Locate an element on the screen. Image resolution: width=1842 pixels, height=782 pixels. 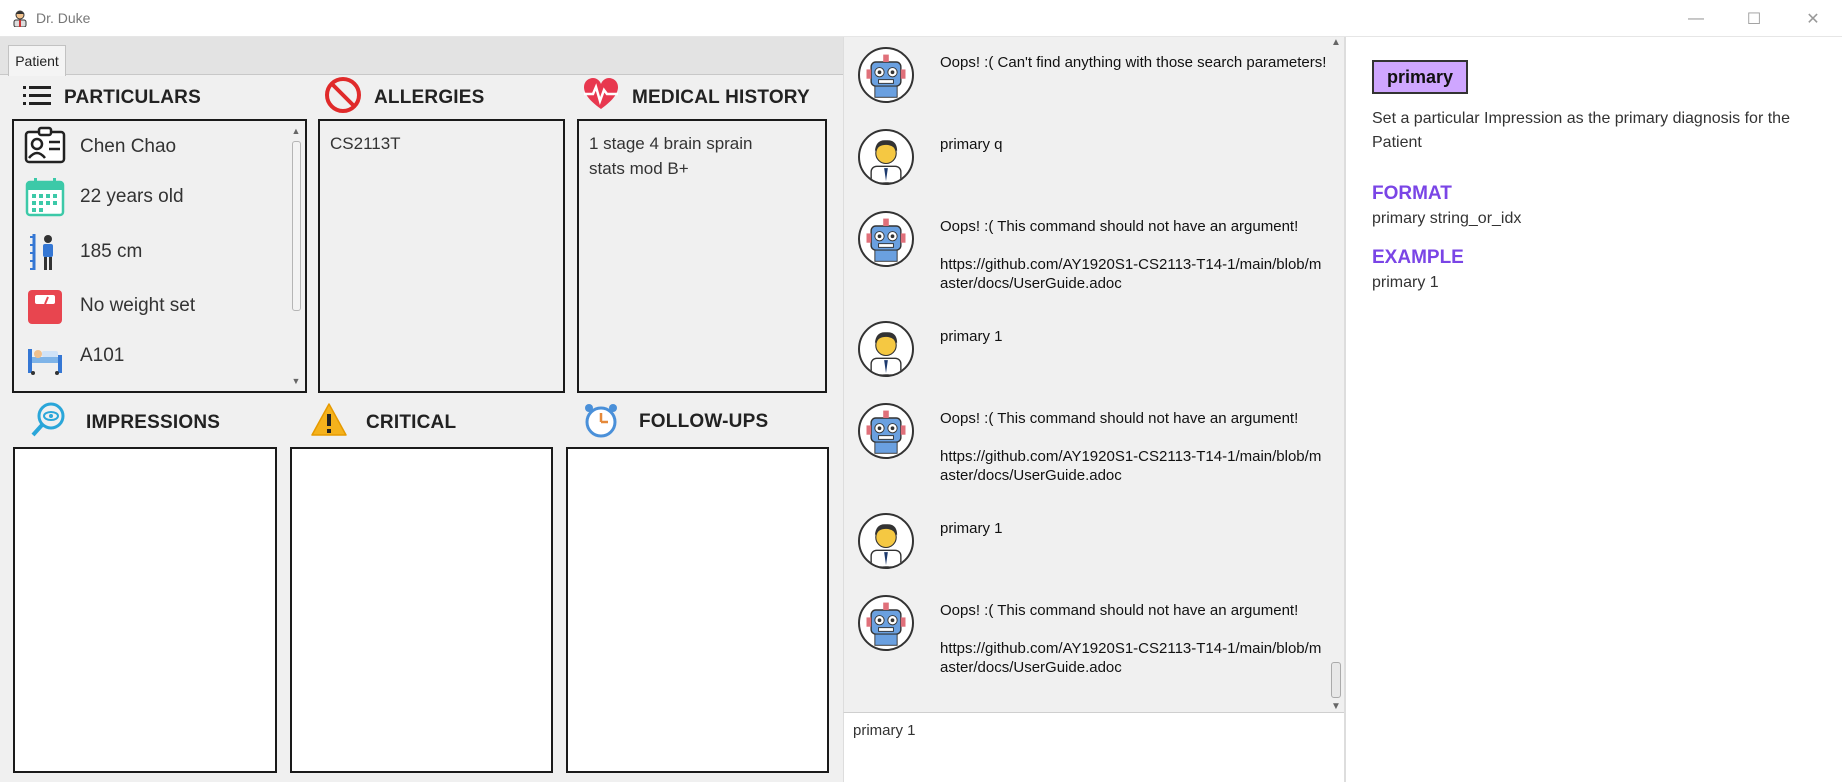
particular-height-row: 185 cm is located at coordinates (83, 252).